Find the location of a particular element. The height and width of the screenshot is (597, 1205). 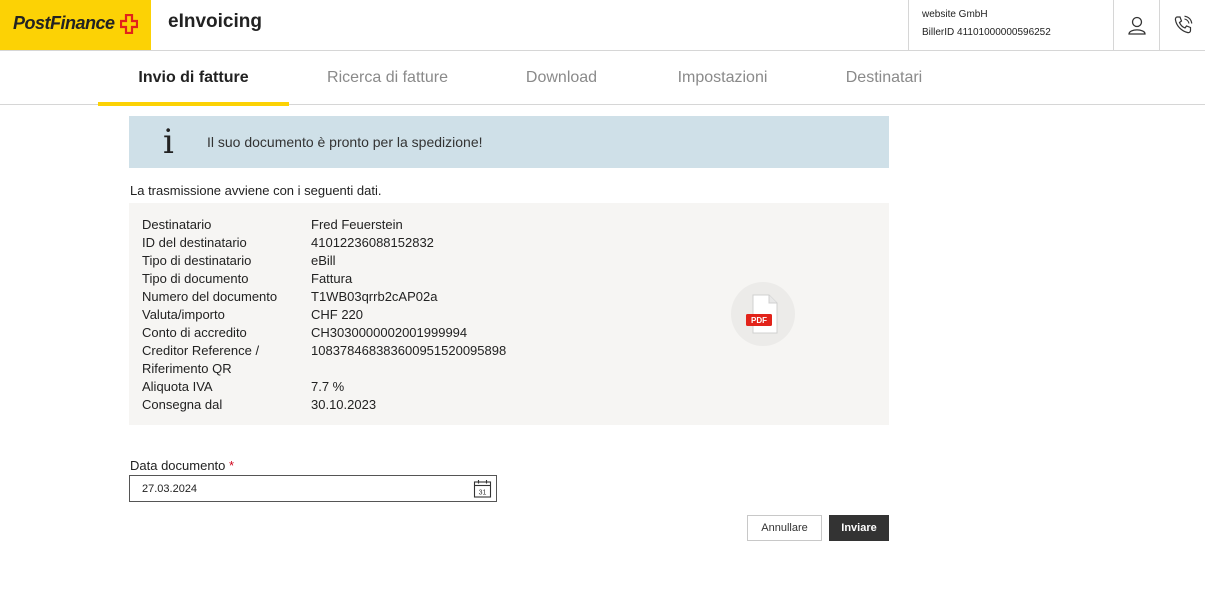

detail-label: Aliquota IVA is located at coordinates (177, 386).